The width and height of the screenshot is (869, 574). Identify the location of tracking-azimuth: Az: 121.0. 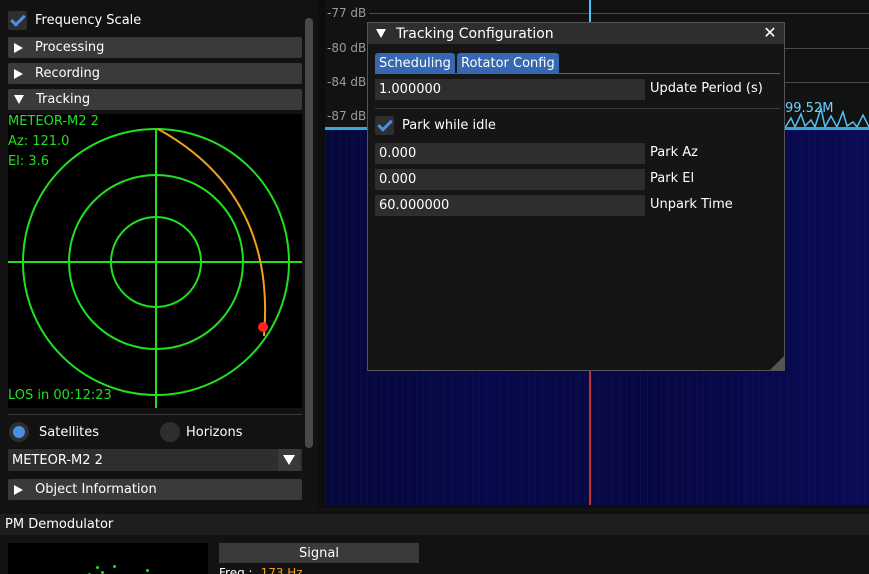
(39, 141).